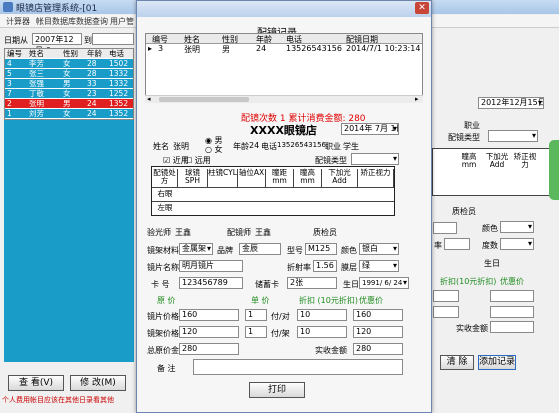 The width and height of the screenshot is (559, 413). Describe the element at coordinates (312, 283) in the screenshot. I see `balance-field: 2张` at that location.